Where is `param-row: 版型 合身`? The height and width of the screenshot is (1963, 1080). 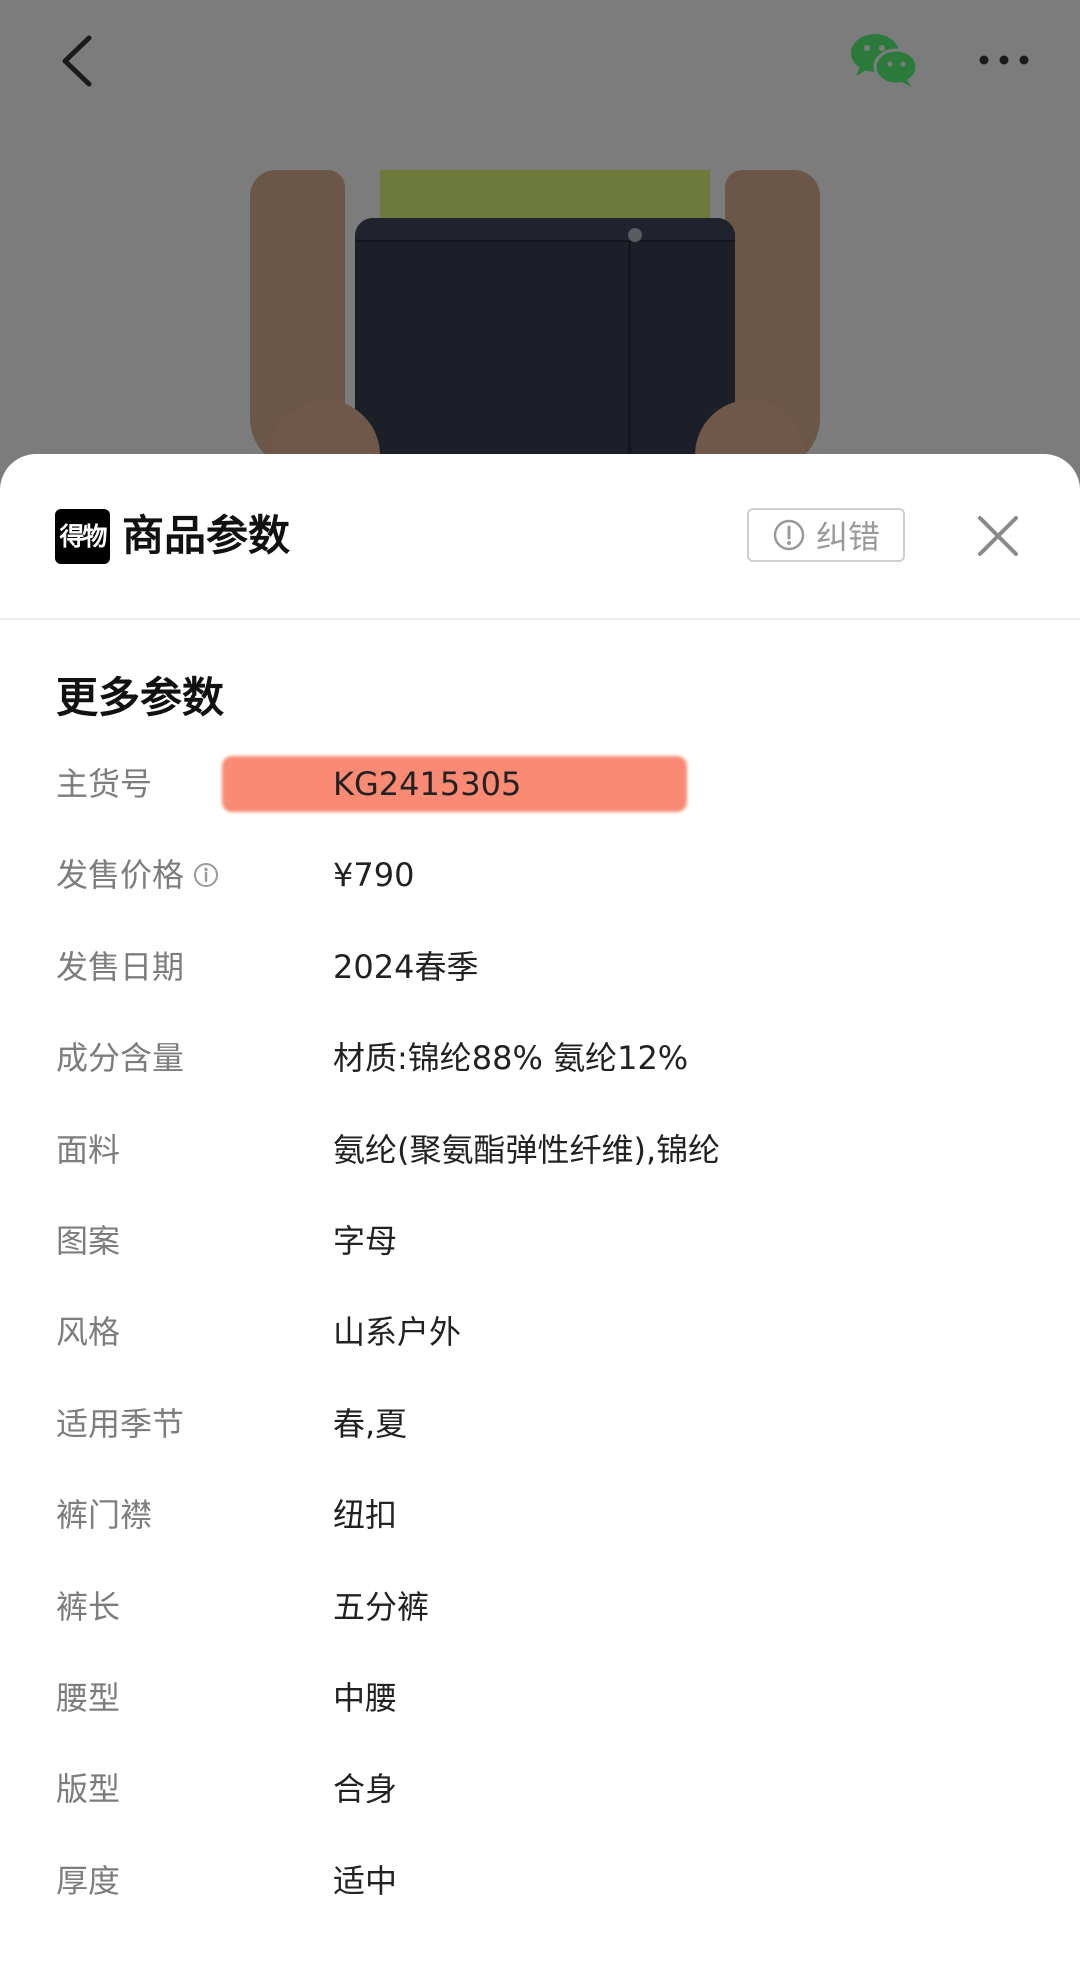 param-row: 版型 合身 is located at coordinates (540, 1794).